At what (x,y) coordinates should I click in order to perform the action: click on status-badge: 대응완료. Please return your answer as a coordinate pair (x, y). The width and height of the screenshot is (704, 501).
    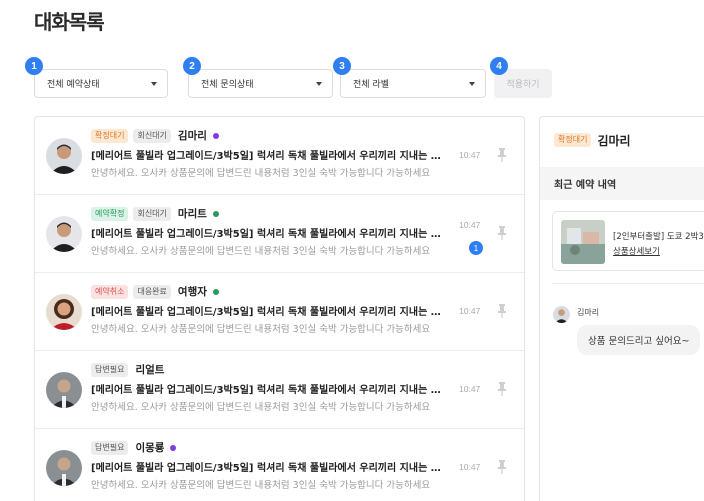
    Looking at the image, I should click on (152, 291).